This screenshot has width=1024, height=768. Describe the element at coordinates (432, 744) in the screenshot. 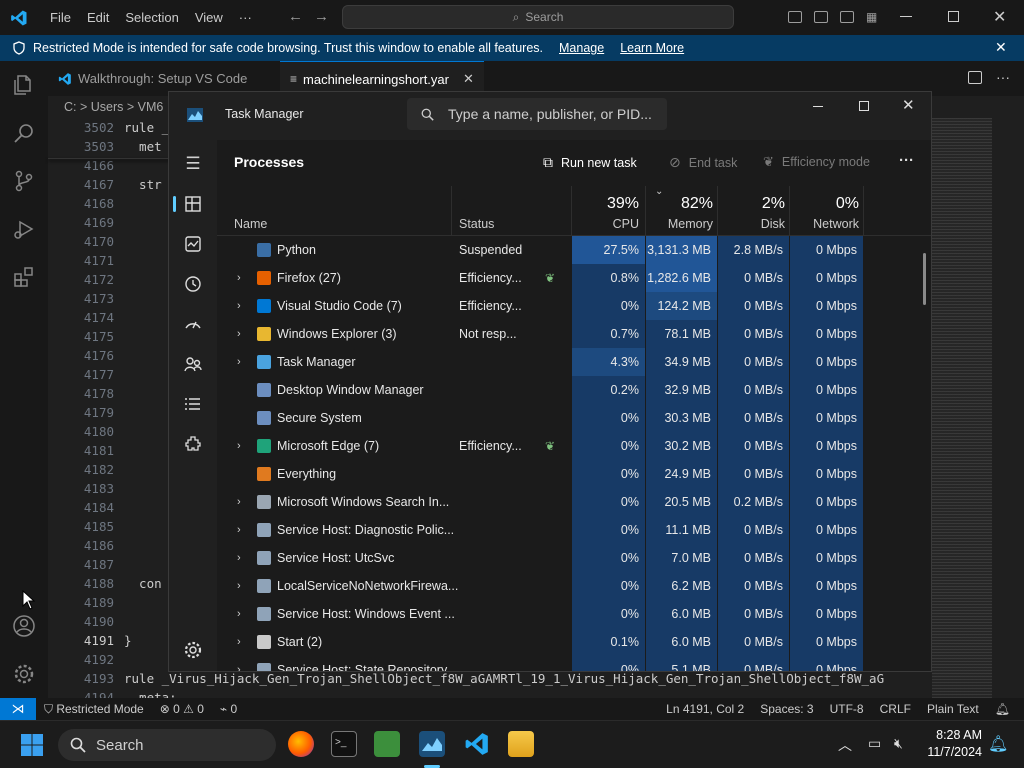

I see `task-manager-icon` at that location.